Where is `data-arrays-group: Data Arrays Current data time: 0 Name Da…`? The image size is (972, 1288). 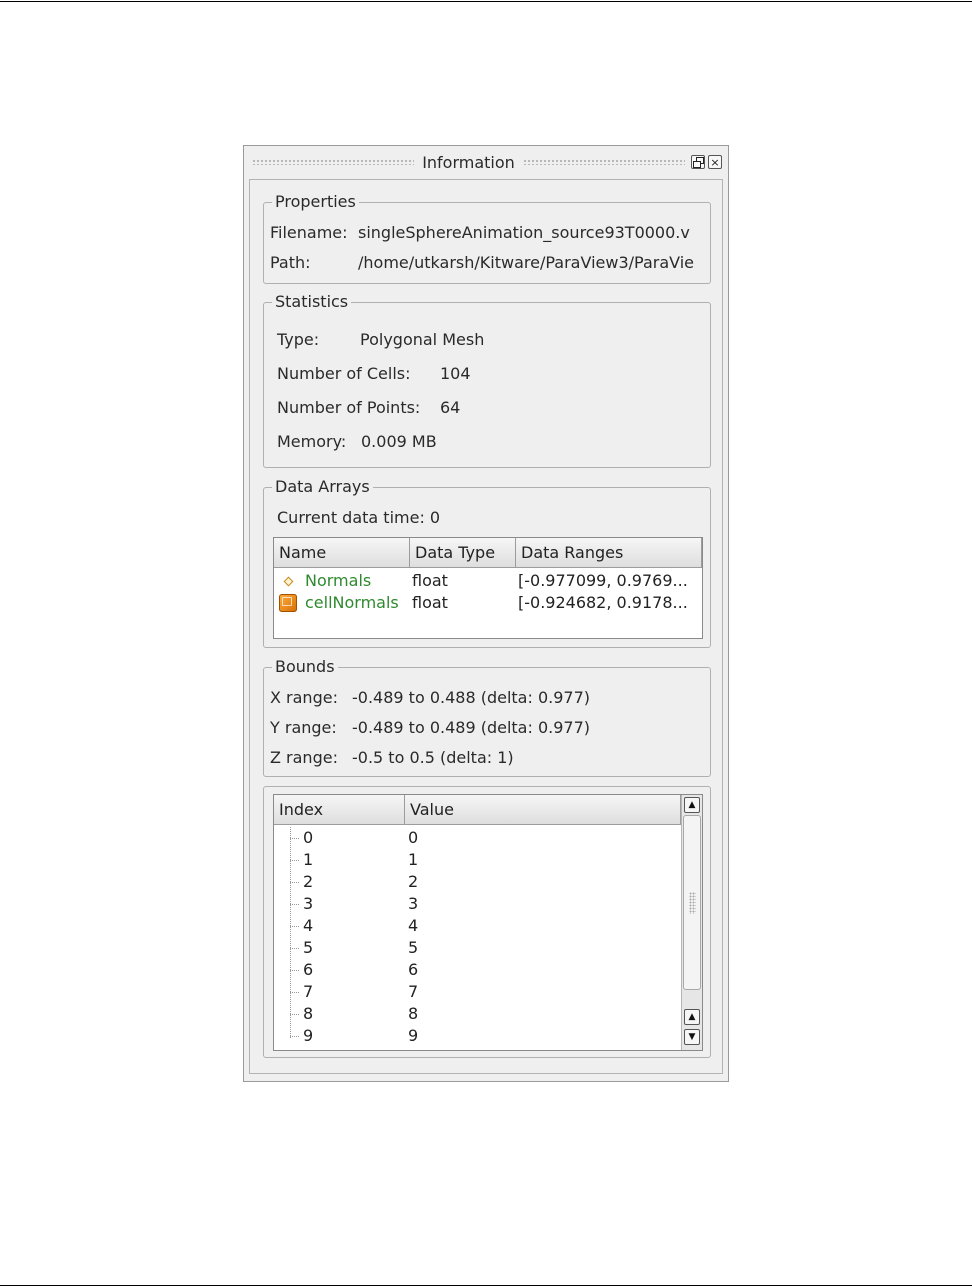
data-arrays-group: Data Arrays Current data time: 0 Name Da… is located at coordinates (487, 562).